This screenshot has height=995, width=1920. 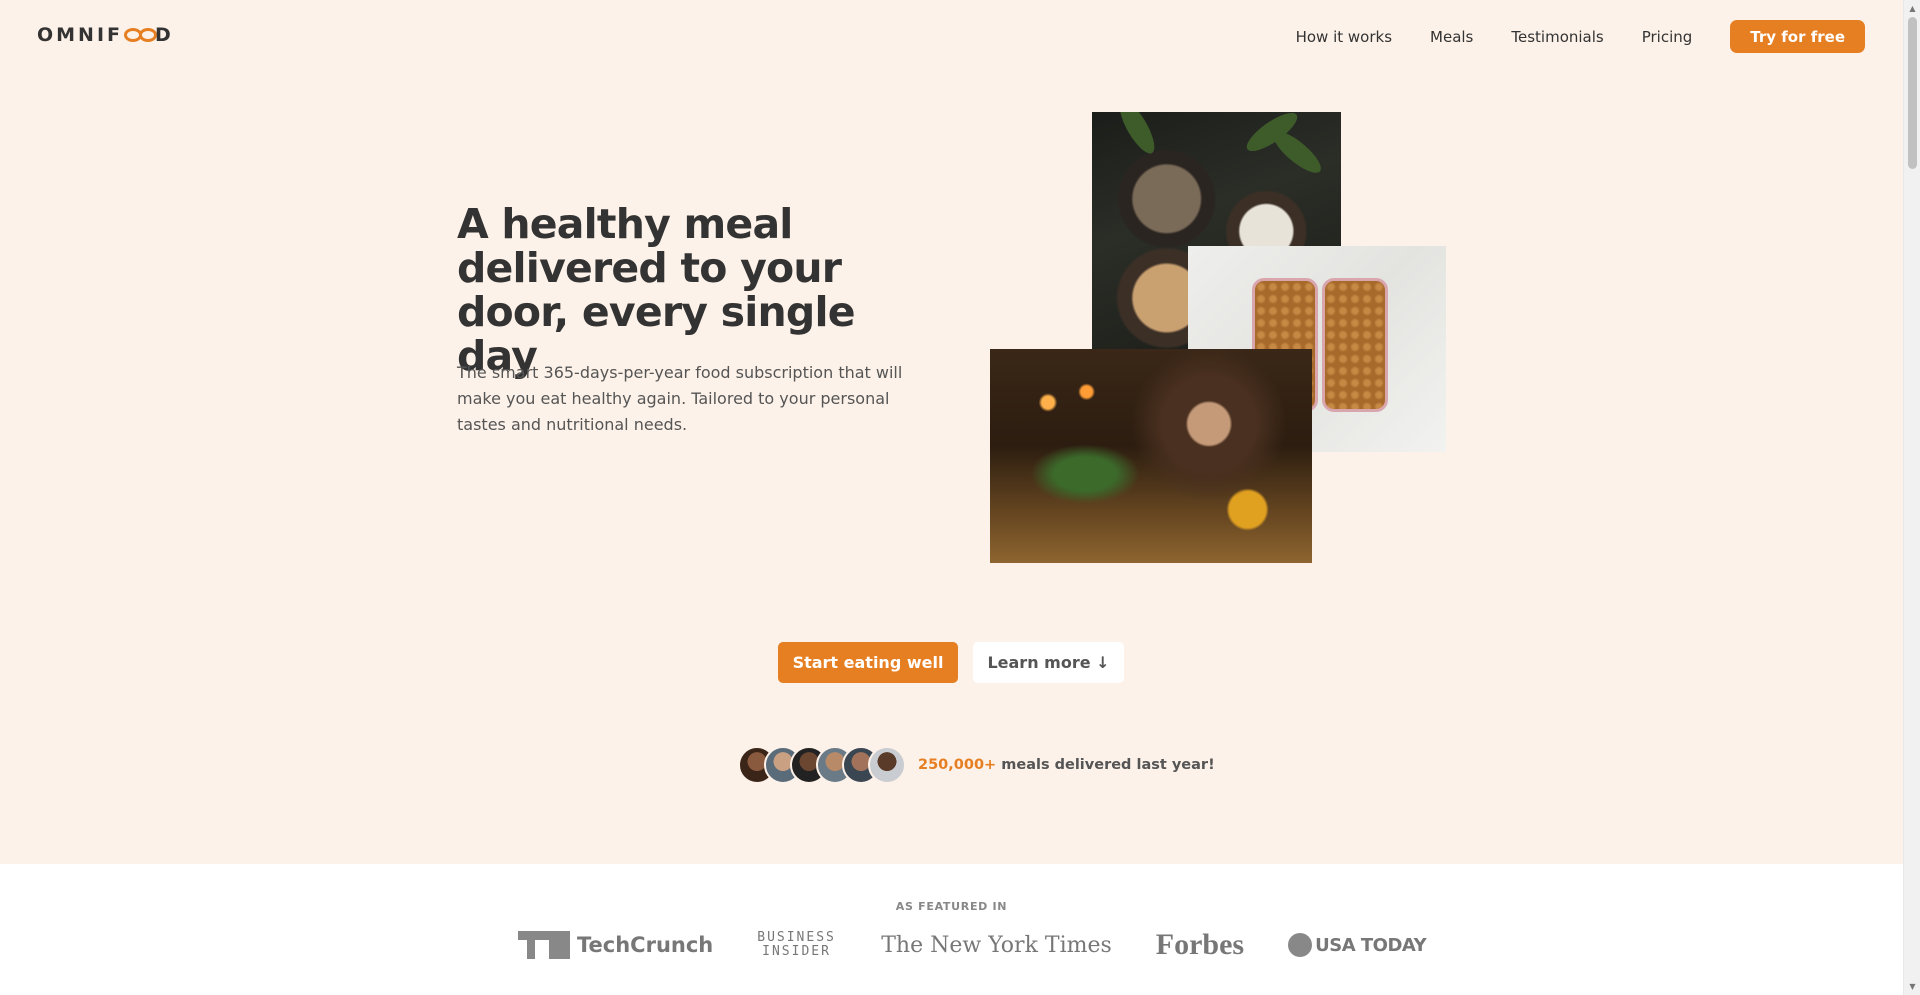 What do you see at coordinates (1557, 37) in the screenshot?
I see `nav-testimonials: Testimonials` at bounding box center [1557, 37].